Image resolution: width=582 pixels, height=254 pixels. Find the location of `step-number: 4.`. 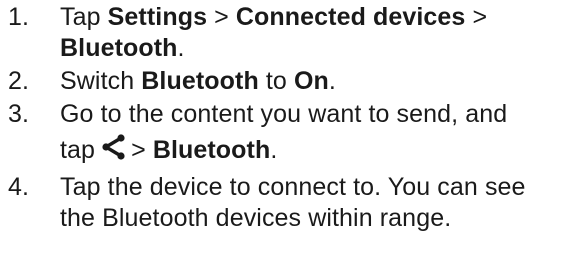

step-number: 4. is located at coordinates (19, 187).